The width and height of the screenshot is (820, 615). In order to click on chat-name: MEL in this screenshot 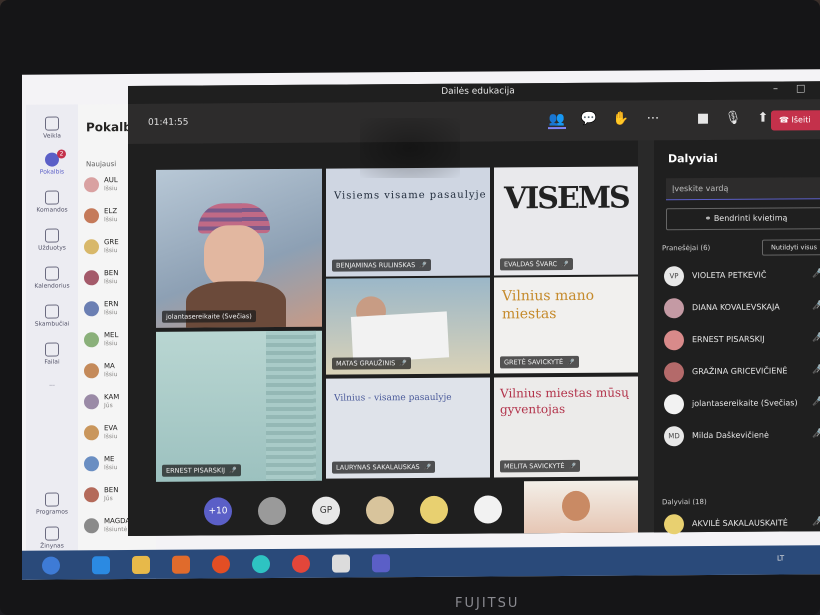, I will do `click(111, 335)`.